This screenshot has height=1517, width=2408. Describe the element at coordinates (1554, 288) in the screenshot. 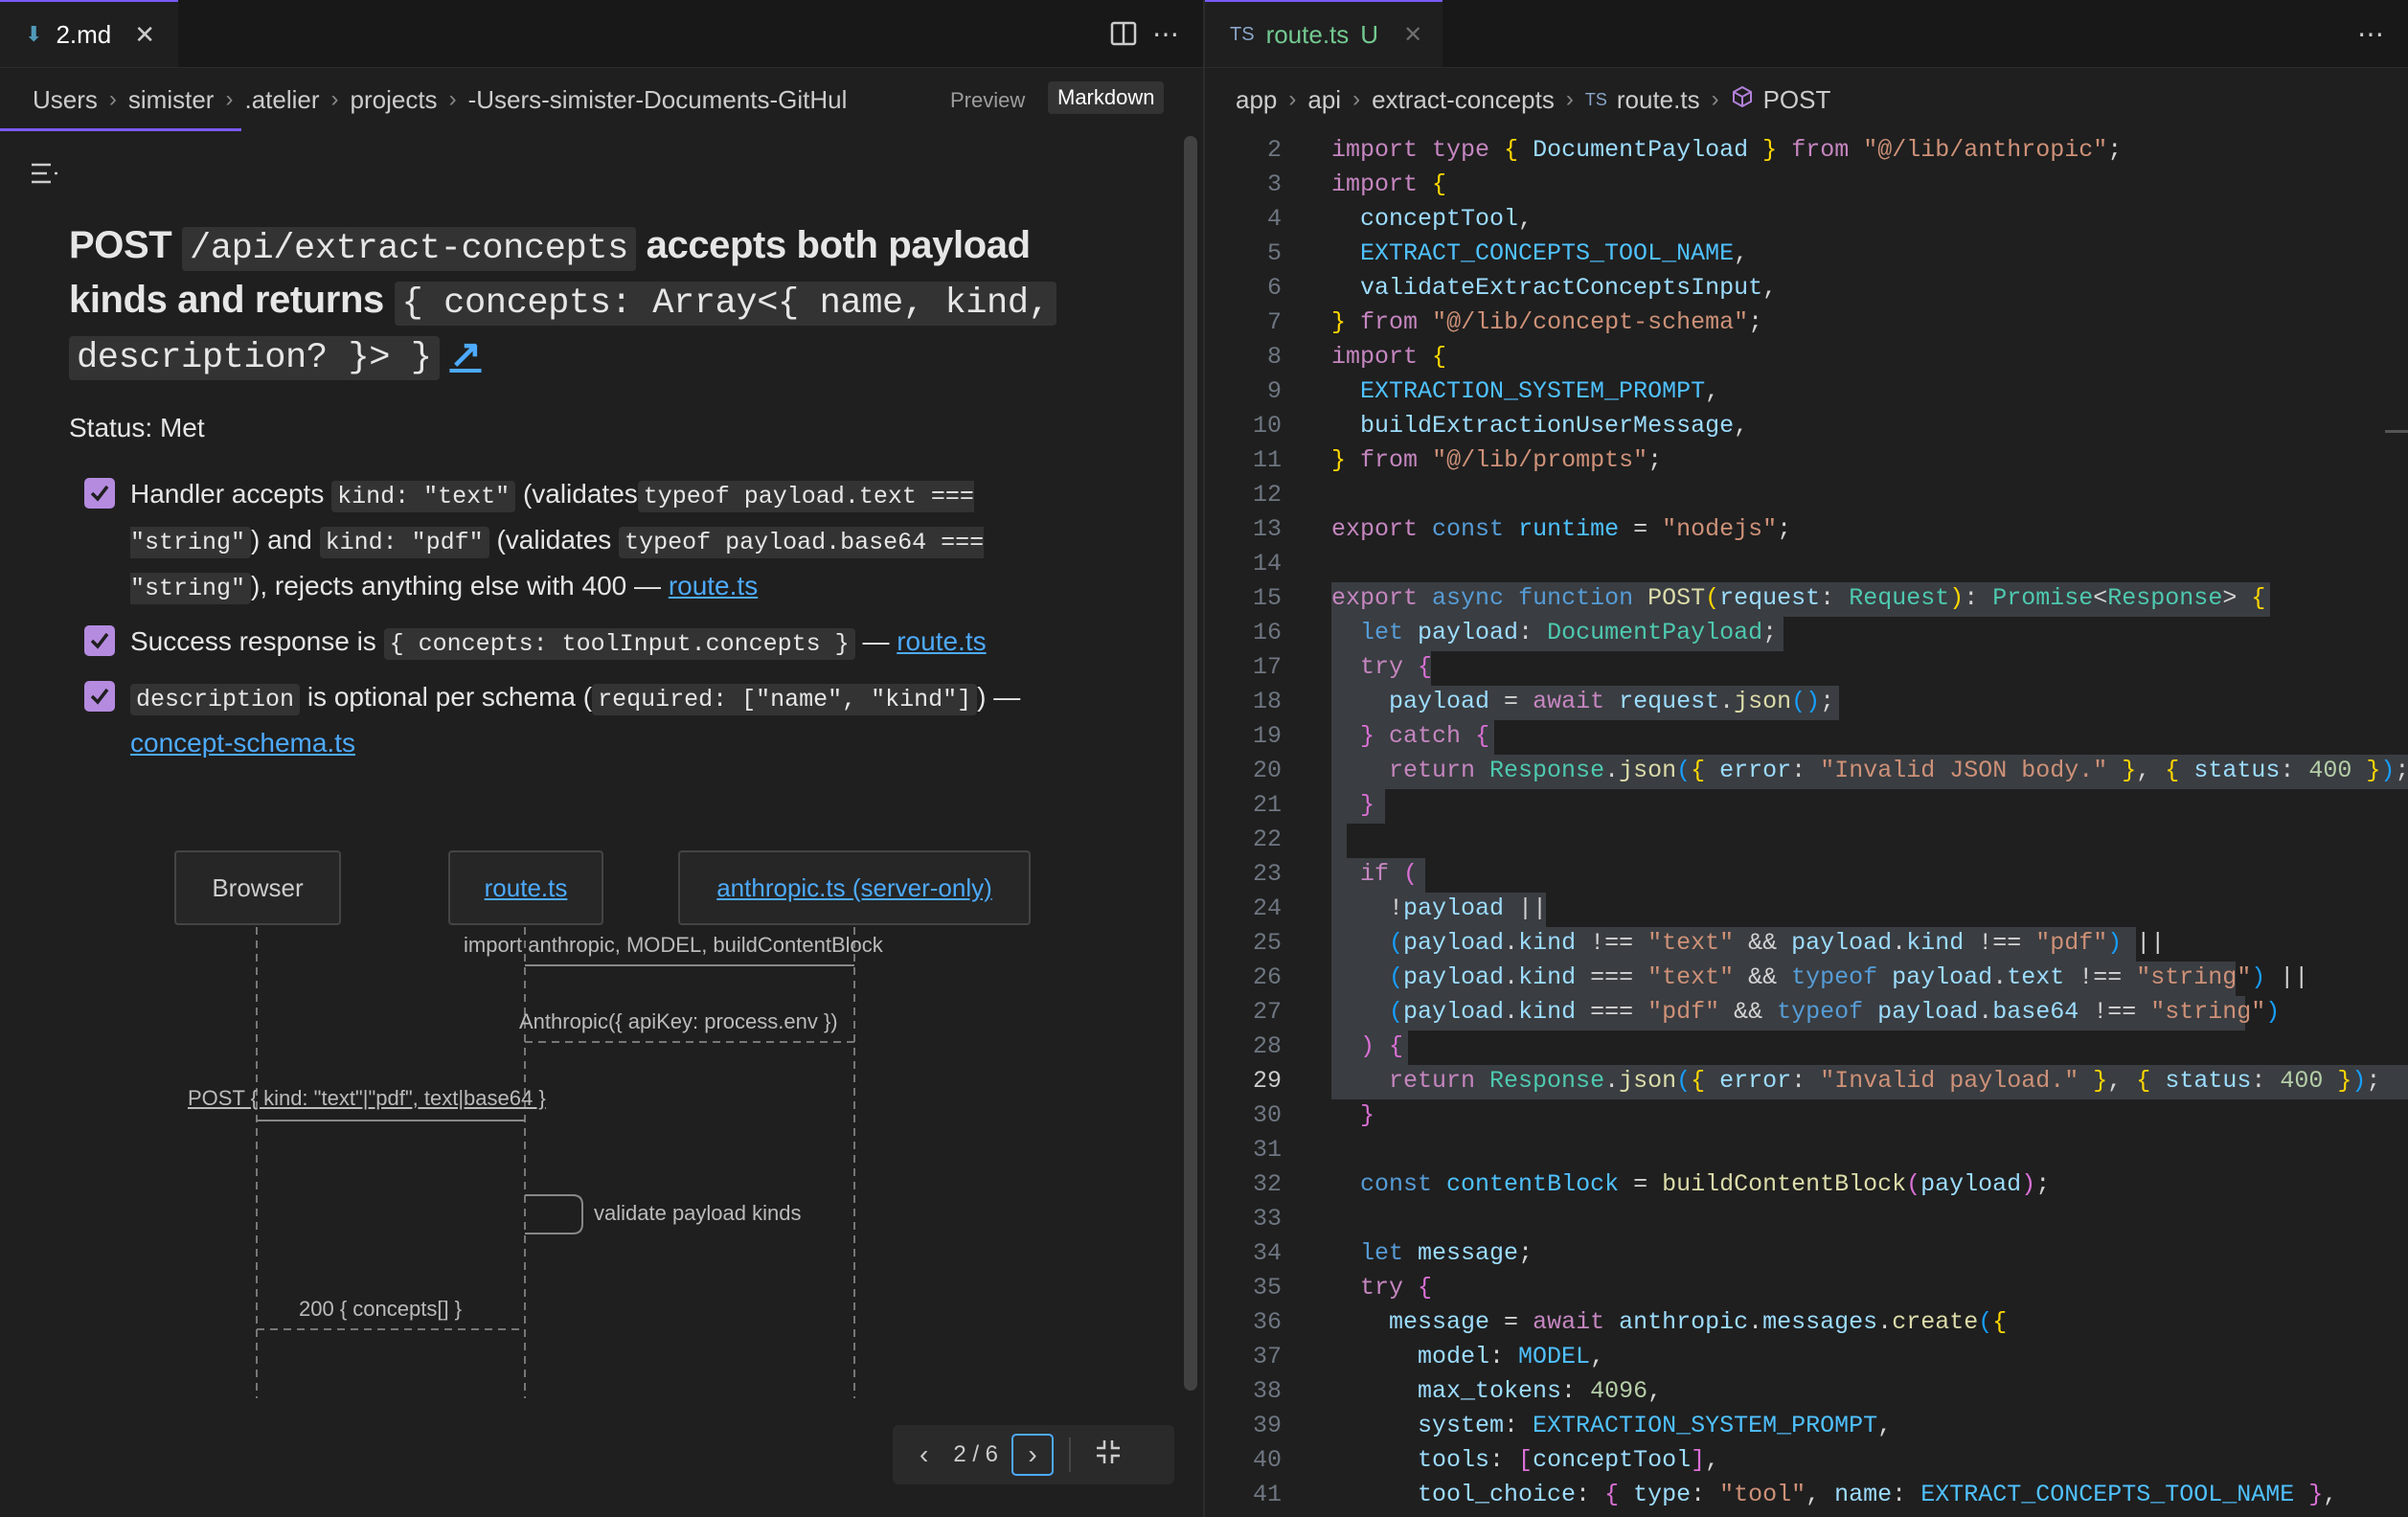

I see `code-line: validateExtractConceptsInput,` at that location.